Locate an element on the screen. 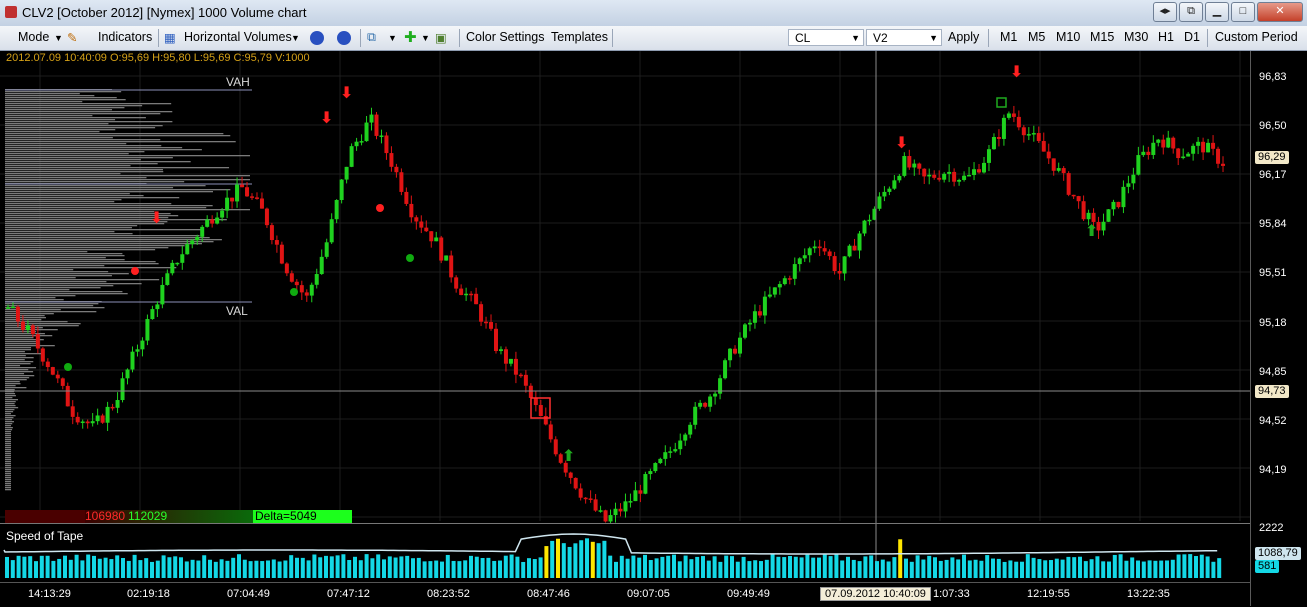  highlight-box is located at coordinates (1001, 102).